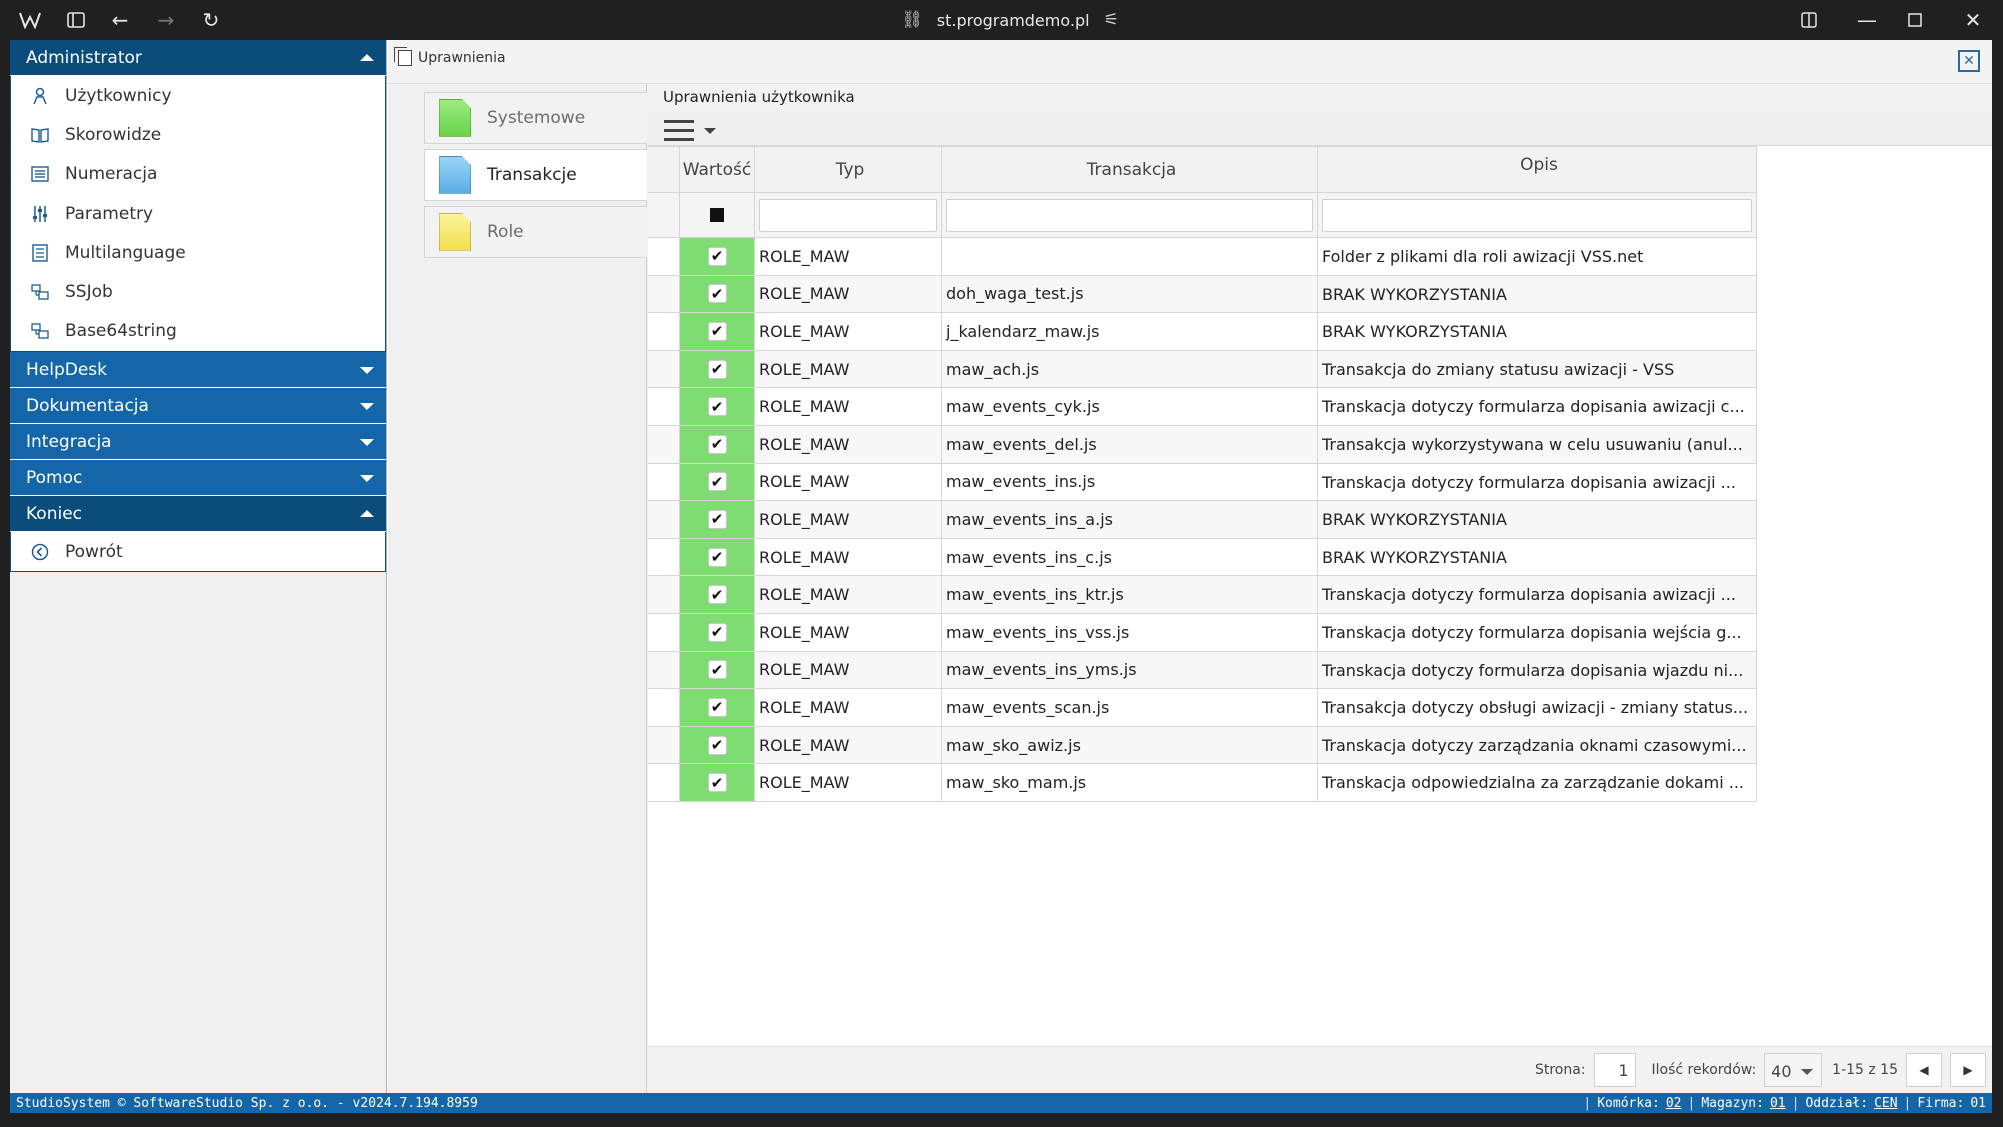 The height and width of the screenshot is (1127, 2003). What do you see at coordinates (198, 213) in the screenshot?
I see `sidebar-item-parametry: Parametry` at bounding box center [198, 213].